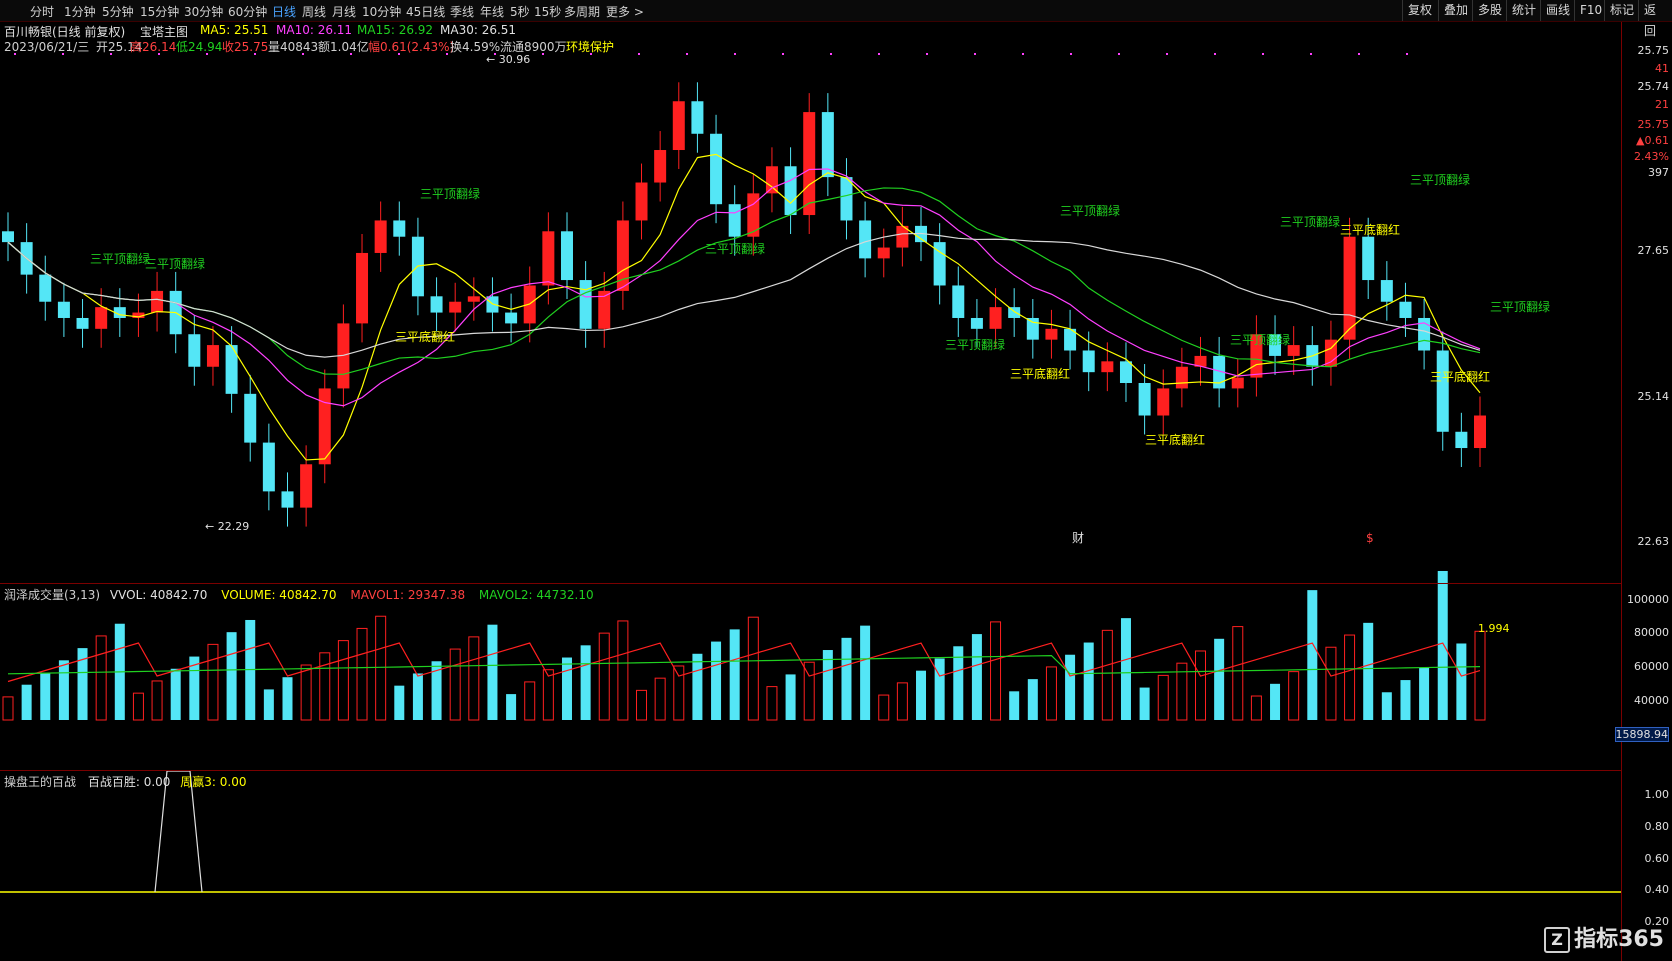  What do you see at coordinates (1641, 734) in the screenshot?
I see `vol-cursor: 15898.94` at bounding box center [1641, 734].